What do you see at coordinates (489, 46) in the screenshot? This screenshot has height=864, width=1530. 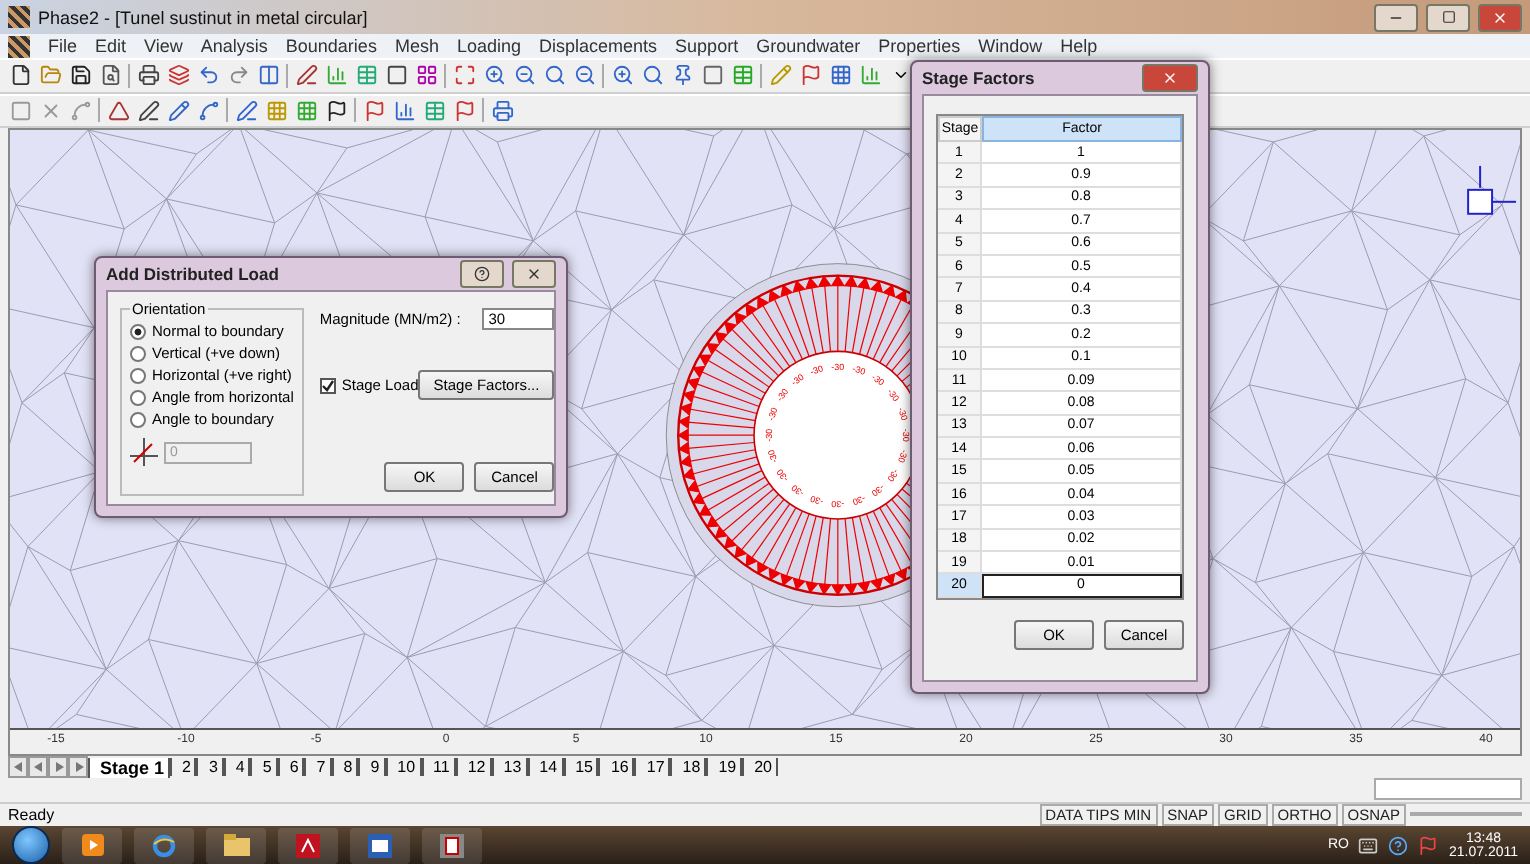 I see `menu-item: Loading` at bounding box center [489, 46].